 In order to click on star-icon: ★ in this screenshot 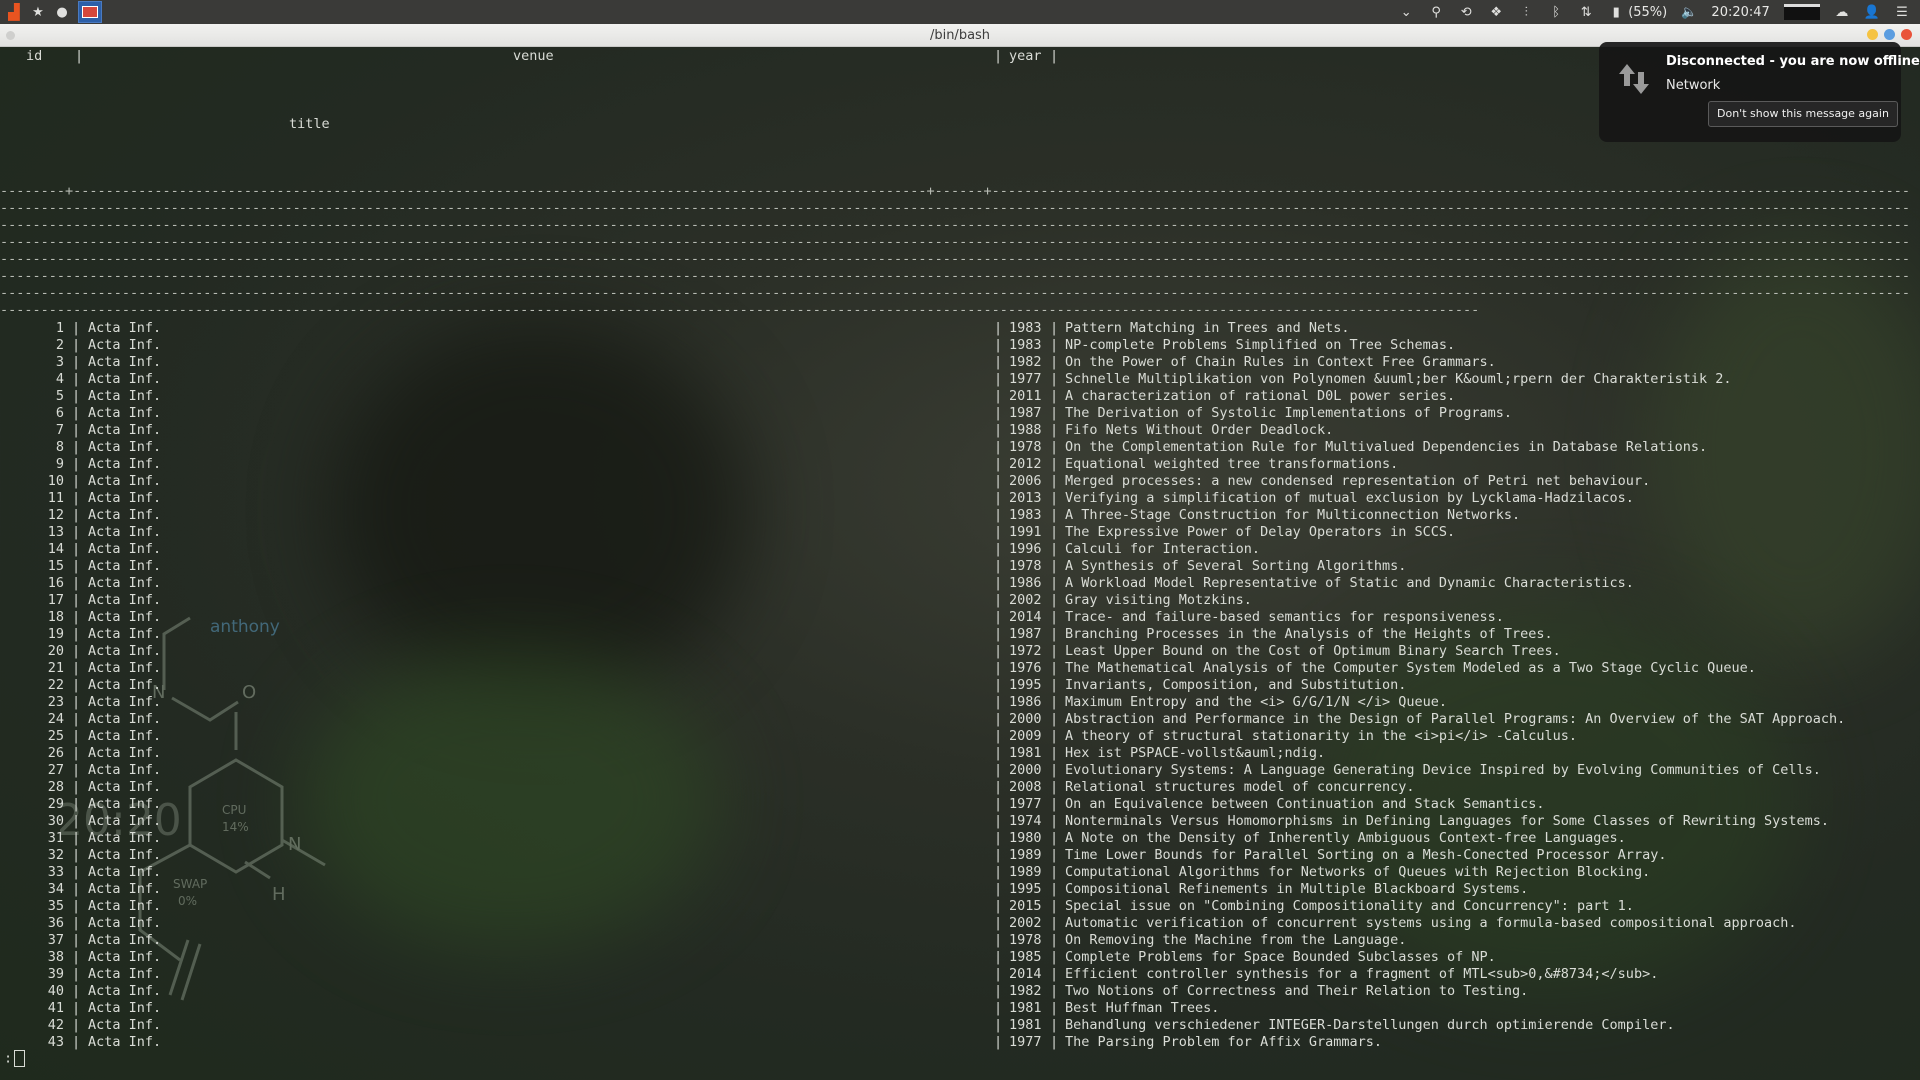, I will do `click(38, 12)`.